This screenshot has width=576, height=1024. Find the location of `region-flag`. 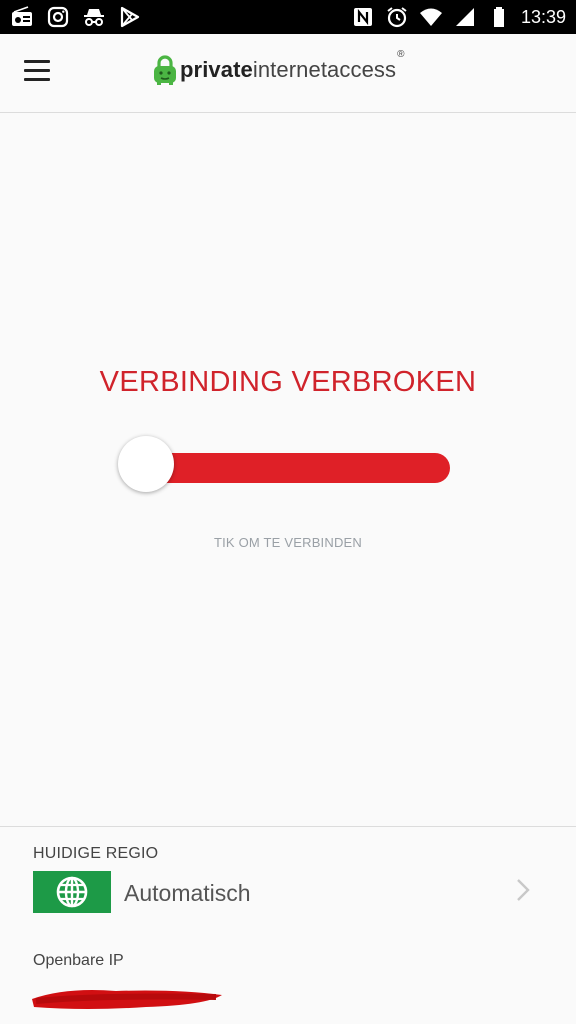

region-flag is located at coordinates (72, 892).